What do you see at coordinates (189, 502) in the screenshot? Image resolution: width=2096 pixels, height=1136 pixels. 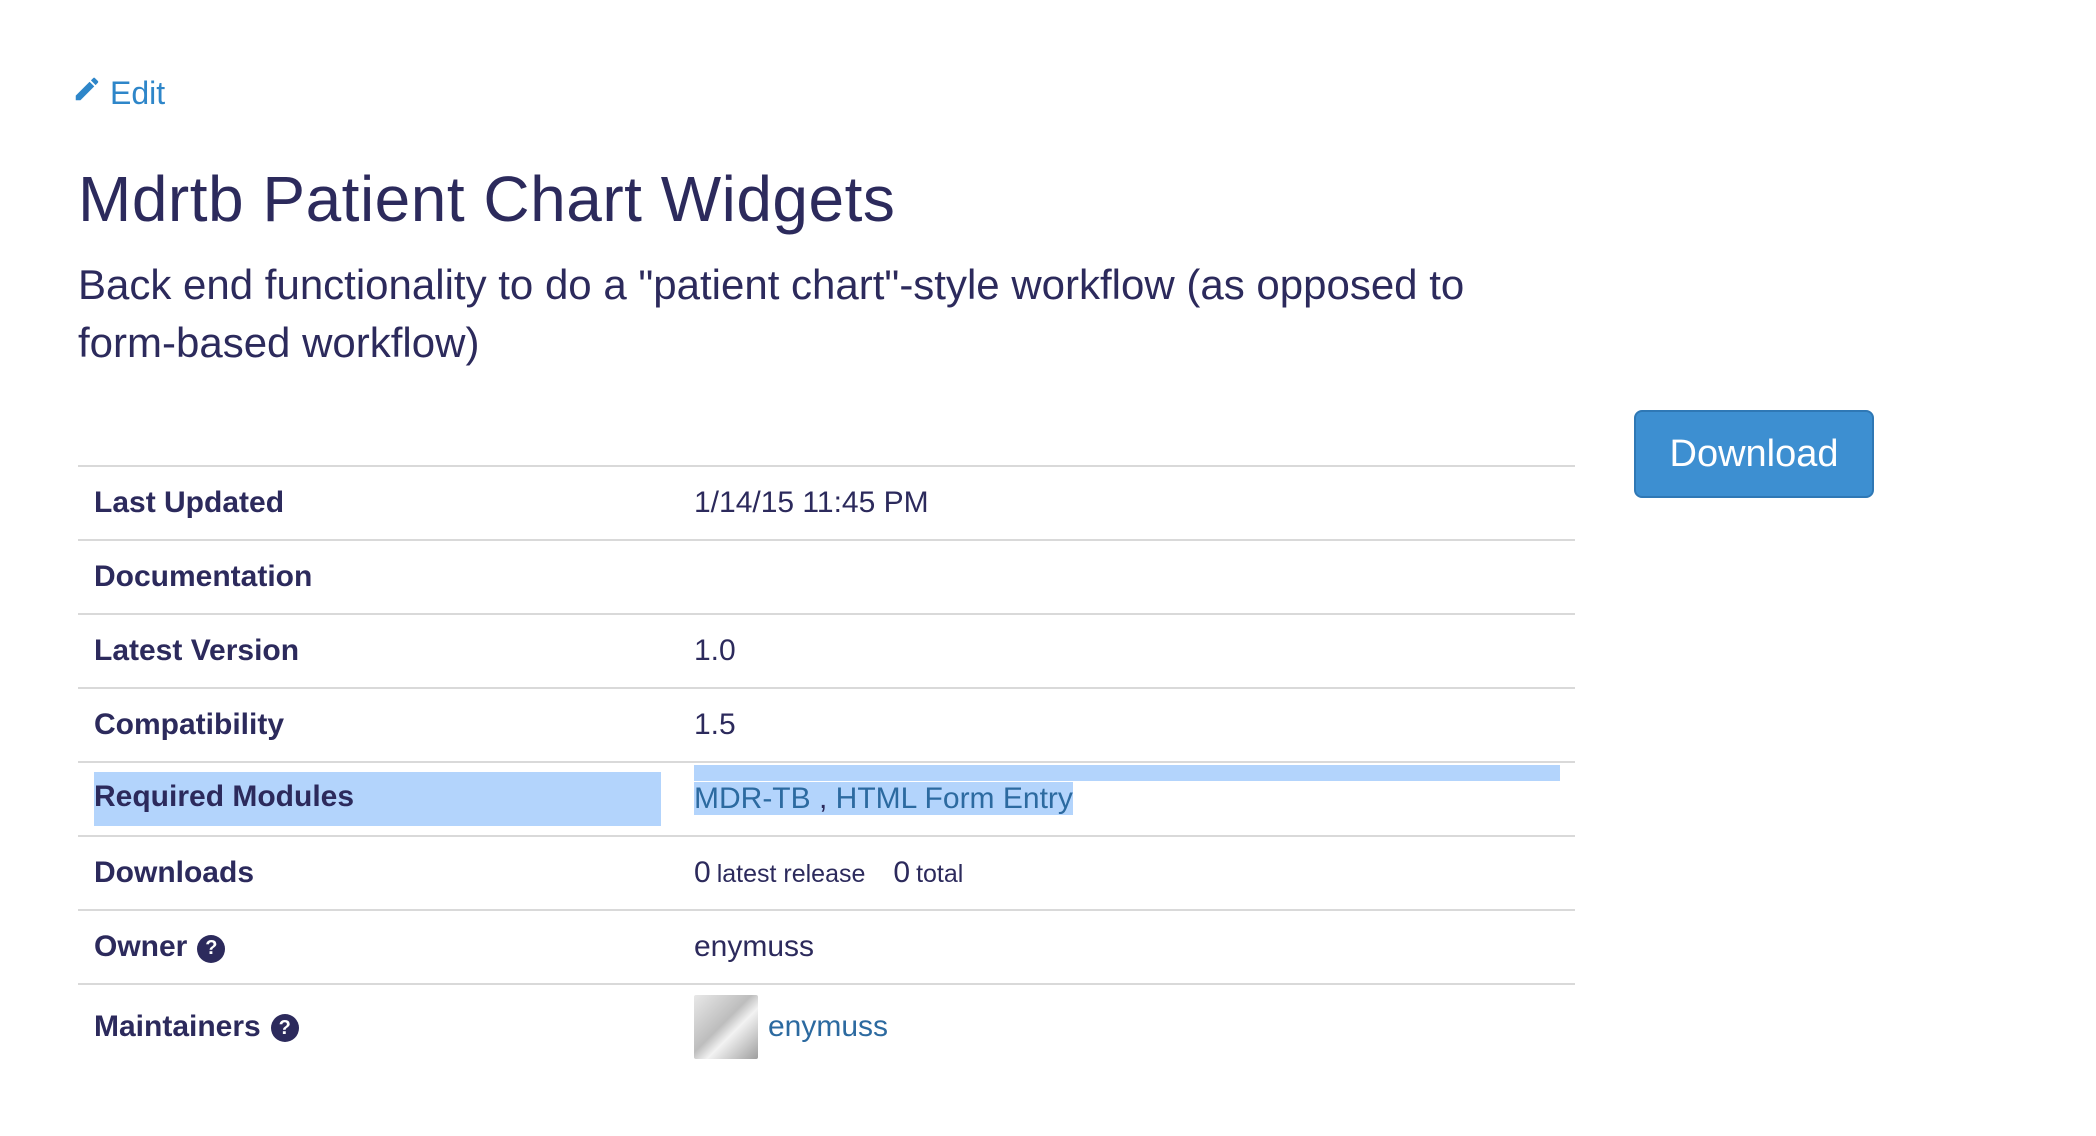 I see `last-updated-label: Last Updated` at bounding box center [189, 502].